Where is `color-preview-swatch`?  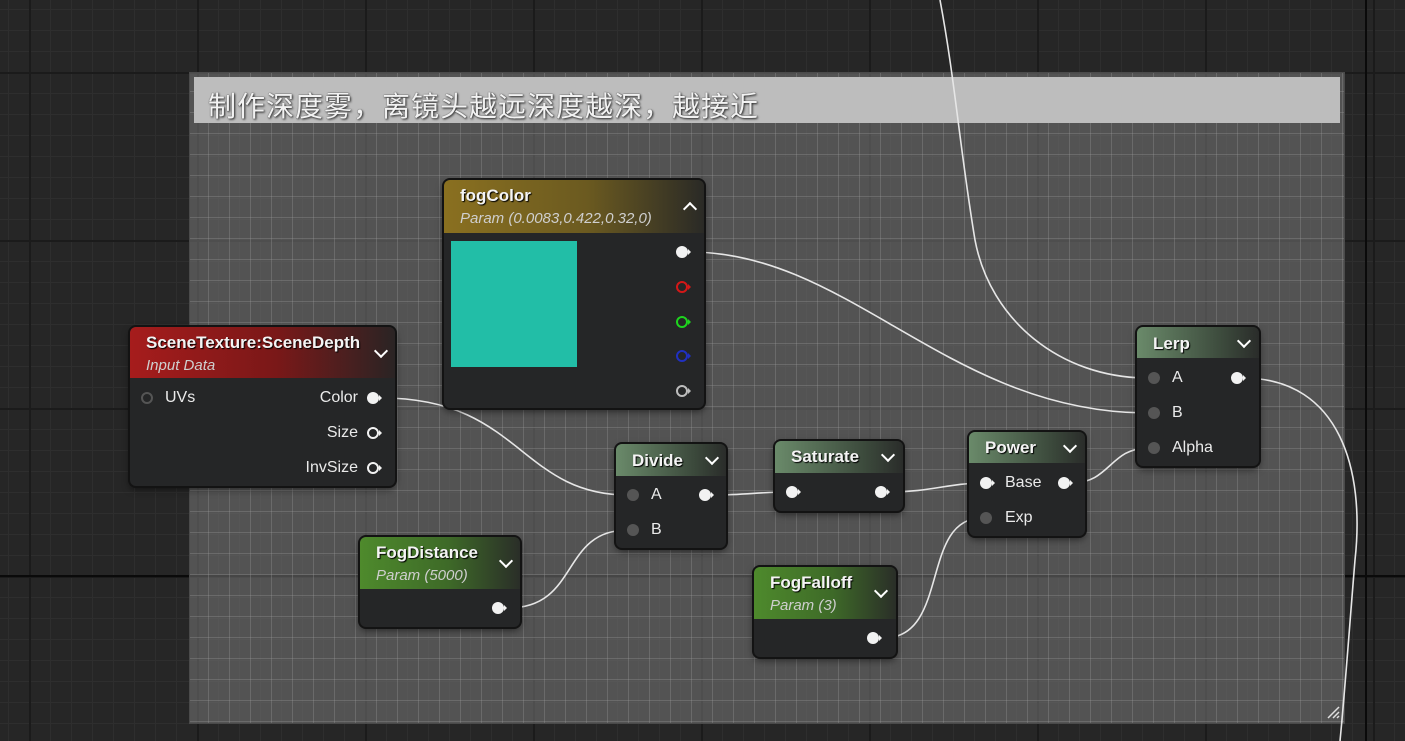 color-preview-swatch is located at coordinates (514, 304).